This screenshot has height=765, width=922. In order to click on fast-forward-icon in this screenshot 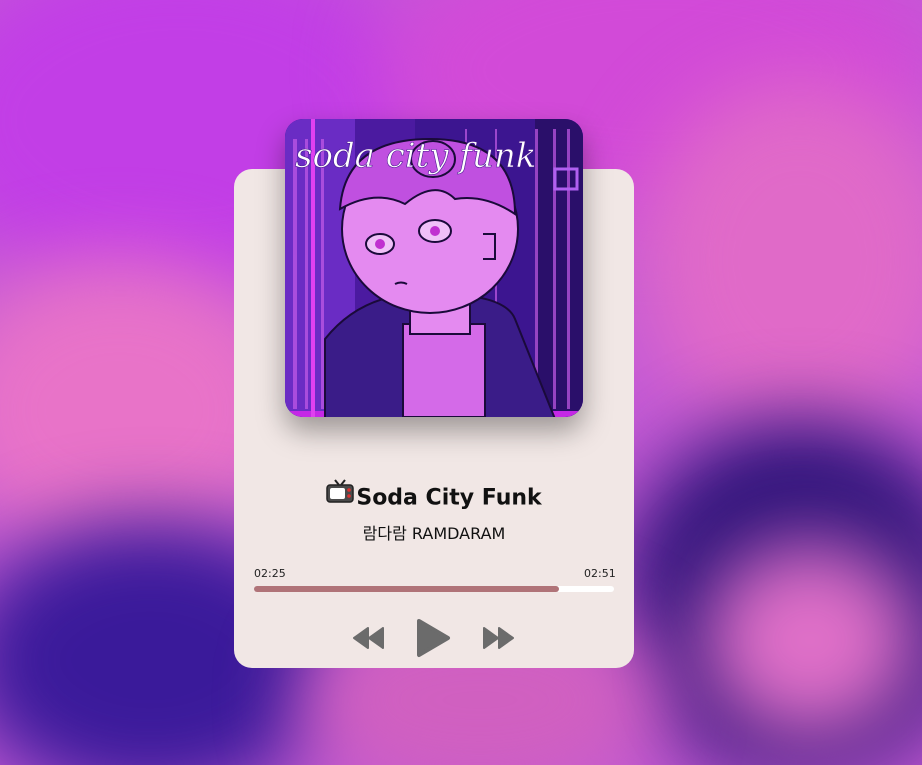, I will do `click(498, 638)`.